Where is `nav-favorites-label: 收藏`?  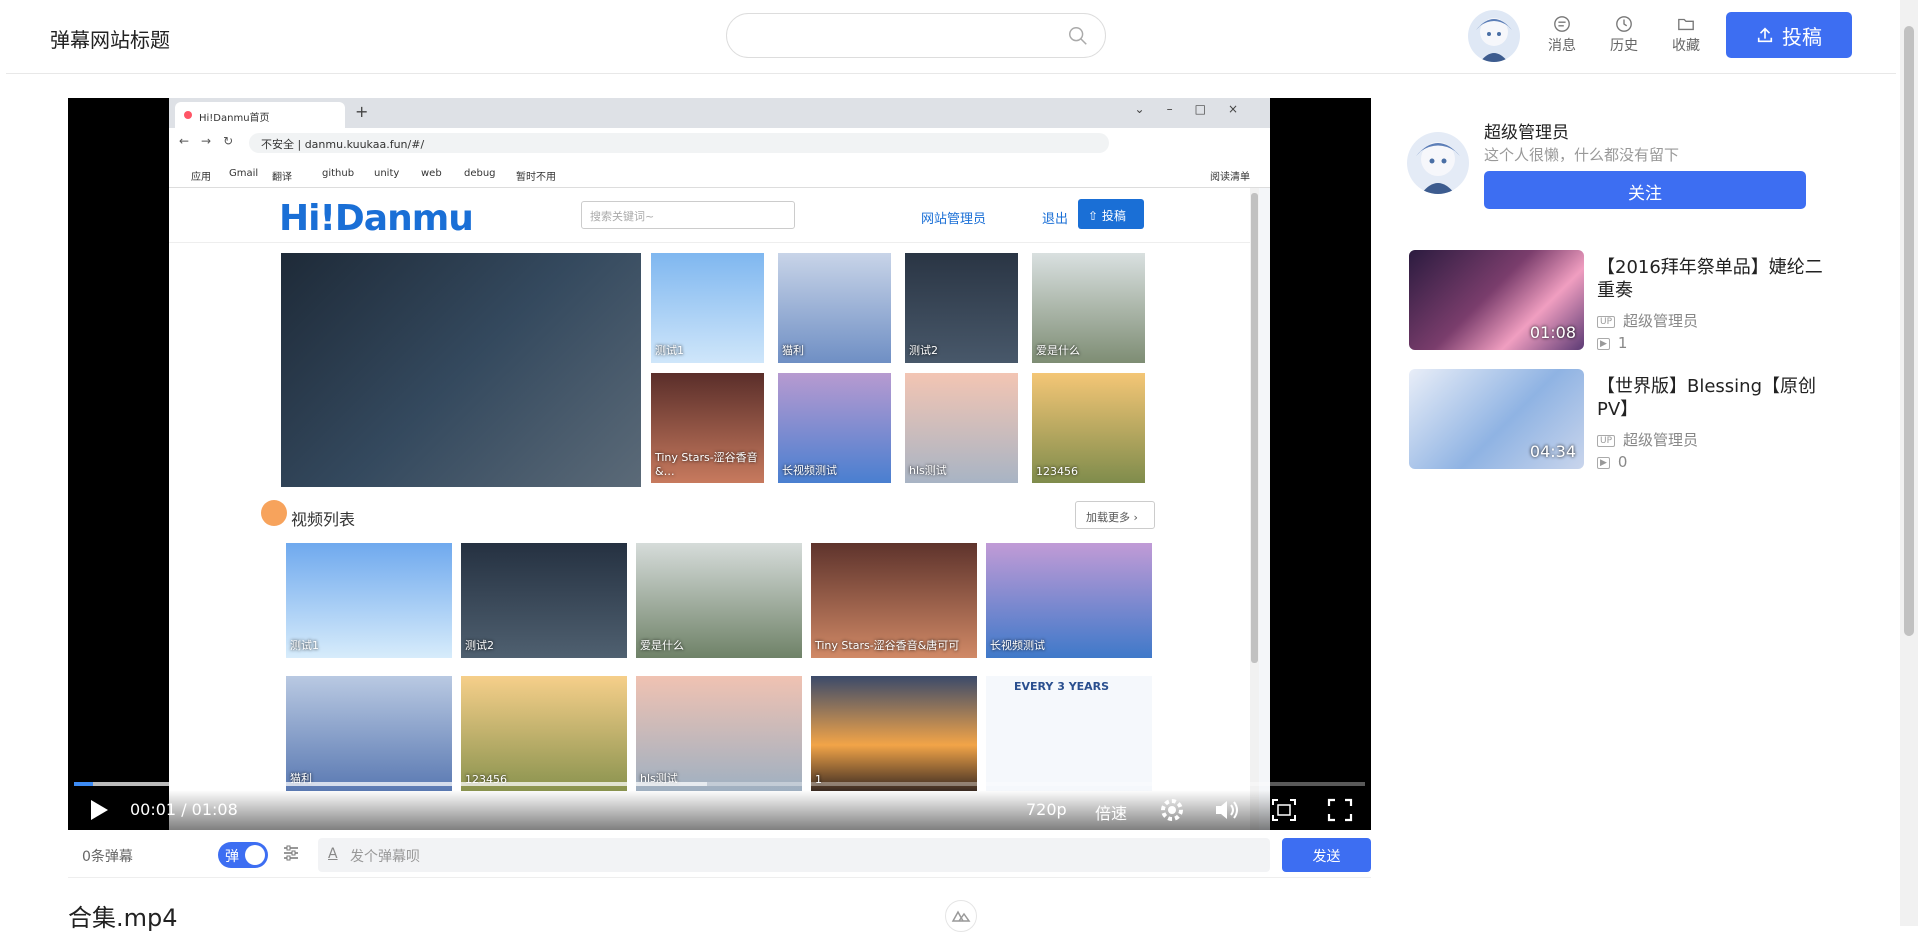
nav-favorites-label: 收藏 is located at coordinates (1686, 46).